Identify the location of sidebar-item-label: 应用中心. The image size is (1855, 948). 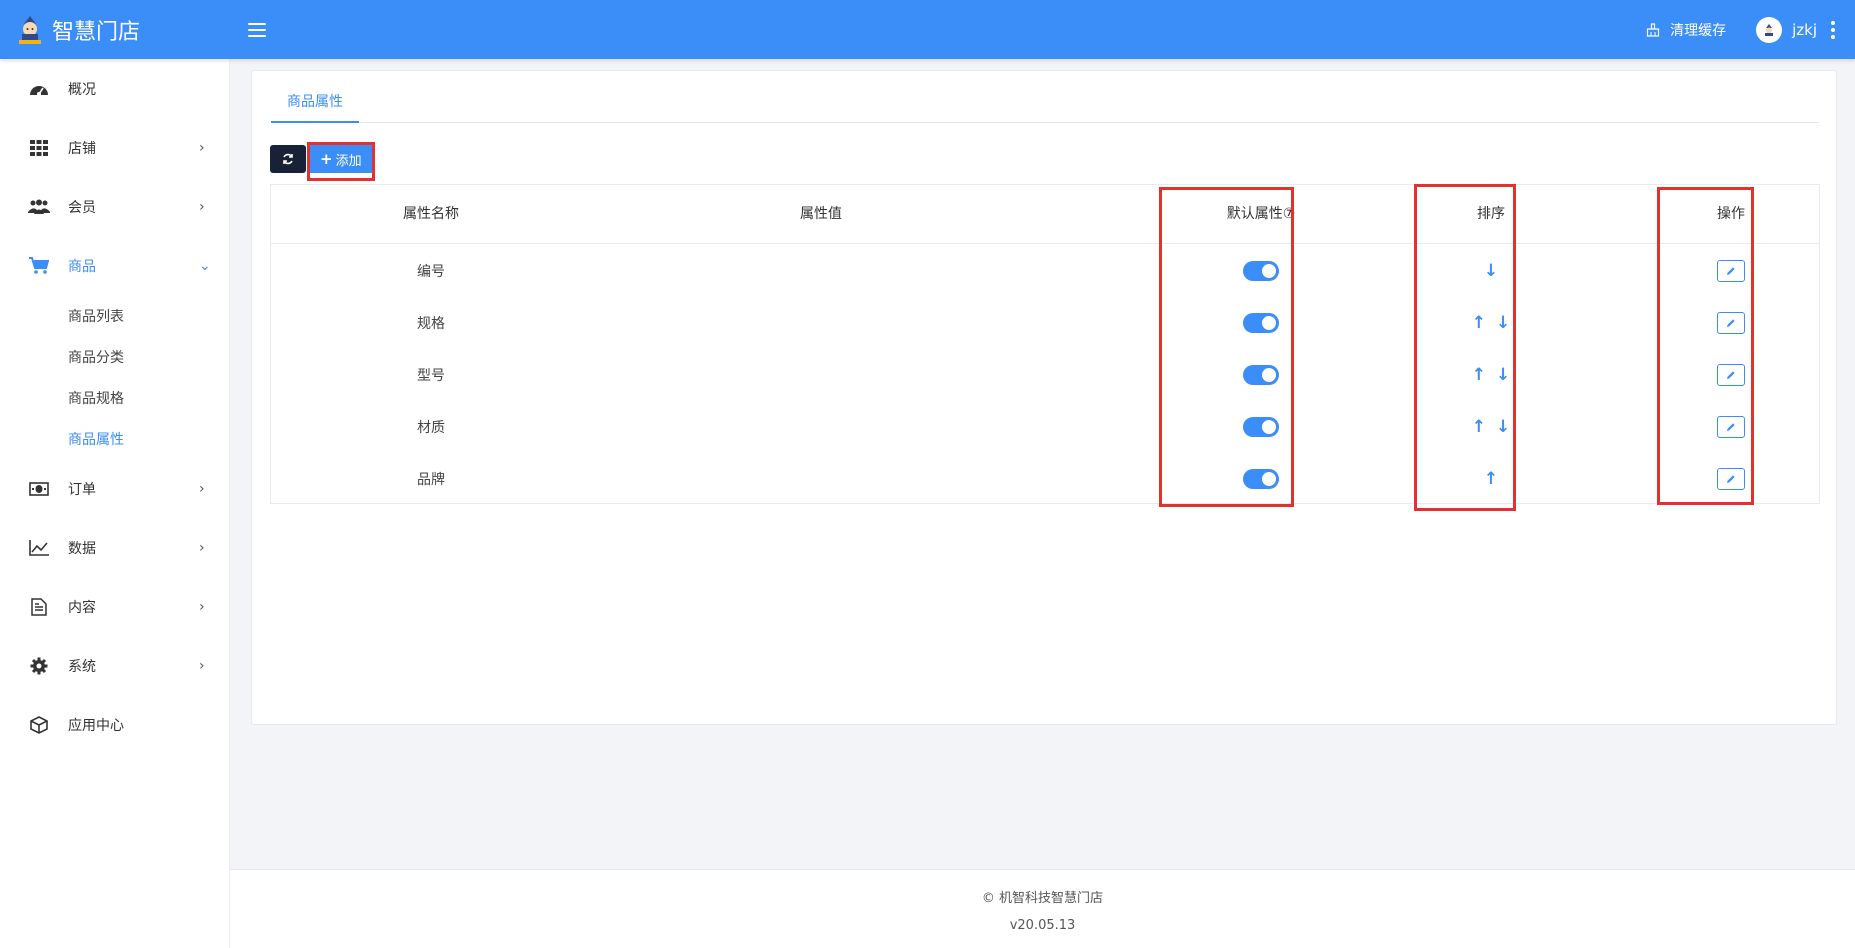
(96, 725).